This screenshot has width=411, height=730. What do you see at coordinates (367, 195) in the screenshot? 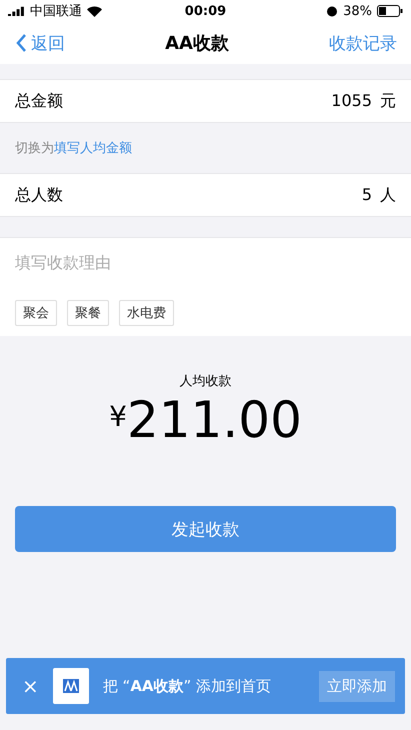
I see `people-value: 5` at bounding box center [367, 195].